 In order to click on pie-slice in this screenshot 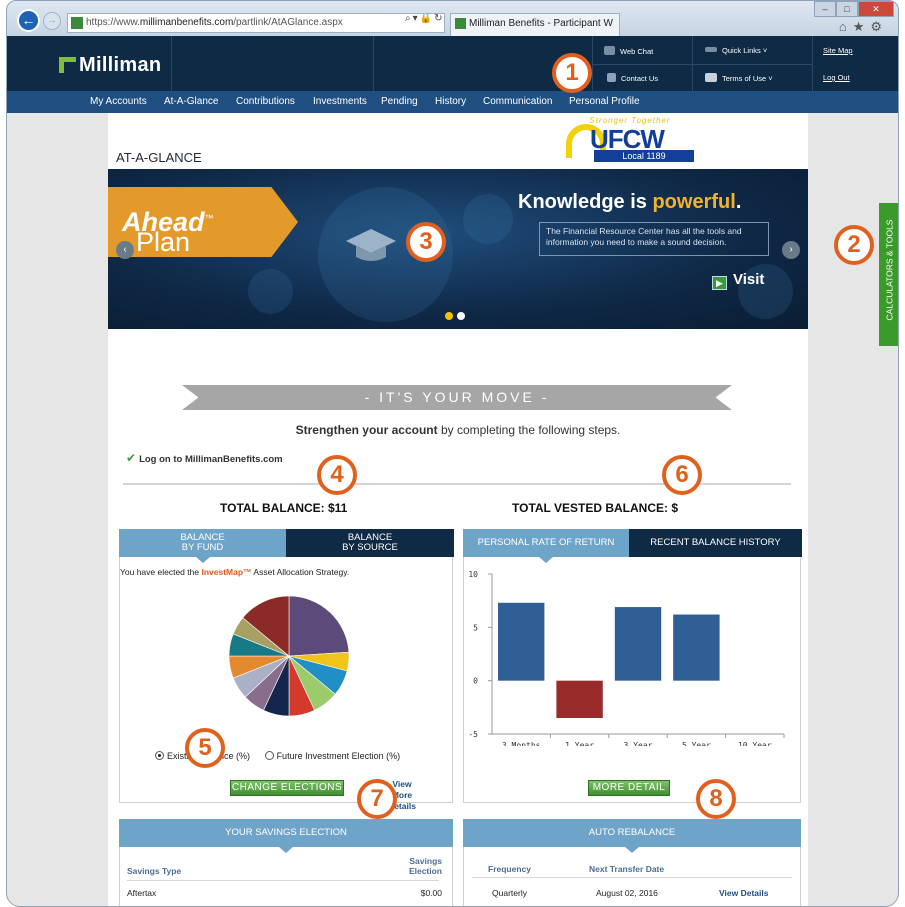, I will do `click(319, 626)`.